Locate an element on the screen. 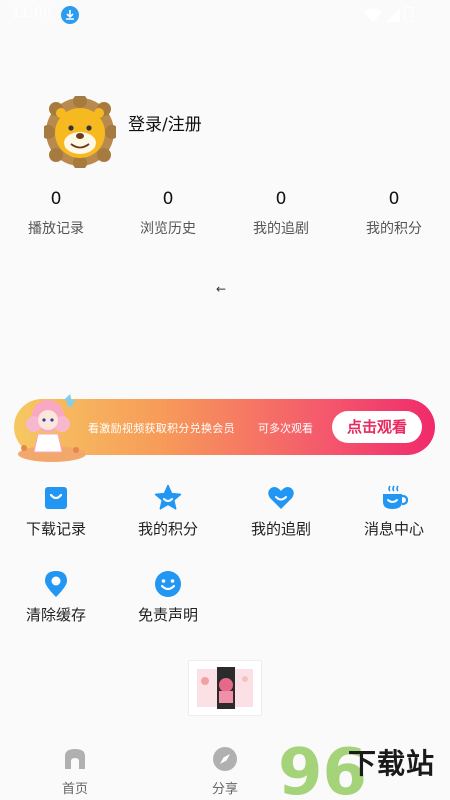  tab-home: 首页 is located at coordinates (75, 771).